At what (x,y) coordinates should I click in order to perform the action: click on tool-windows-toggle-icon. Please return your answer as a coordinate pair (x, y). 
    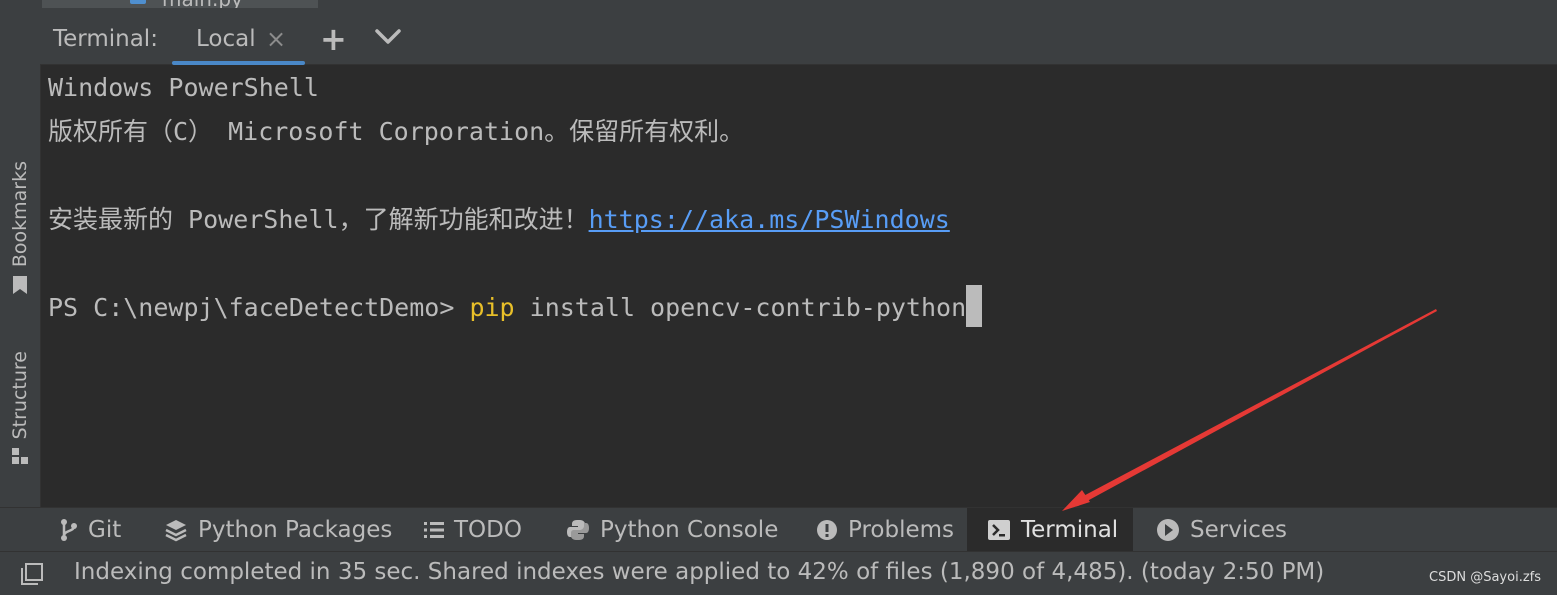
    Looking at the image, I should click on (32, 576).